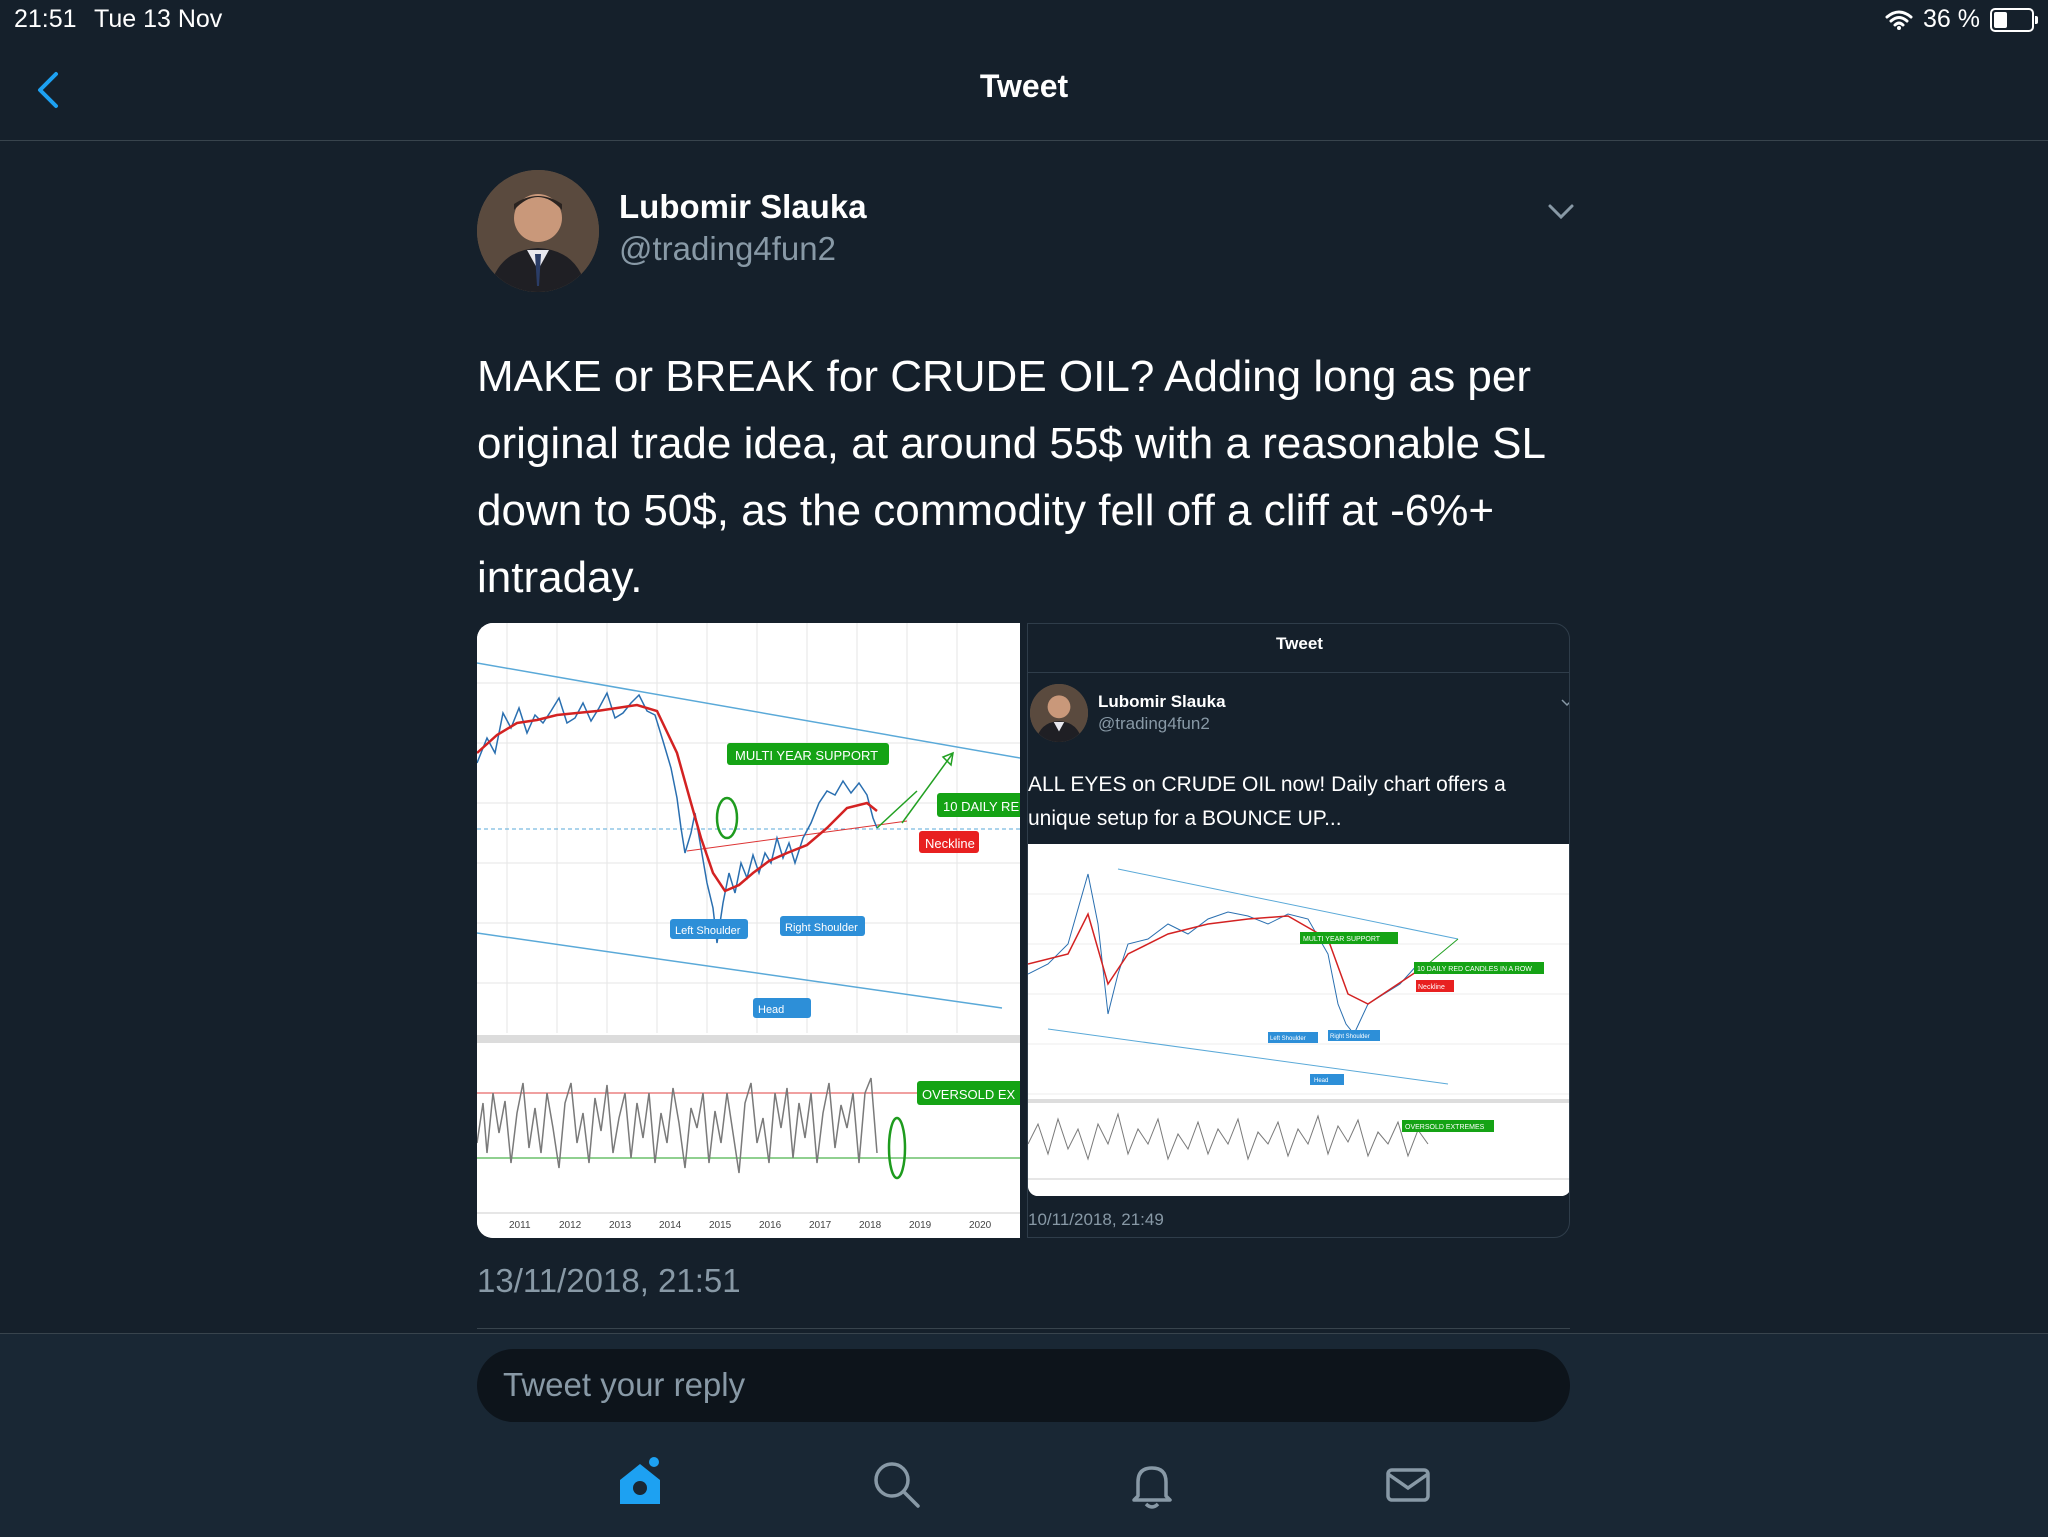 Image resolution: width=2048 pixels, height=1537 pixels. I want to click on author-name: Lubomir Slauka, so click(743, 207).